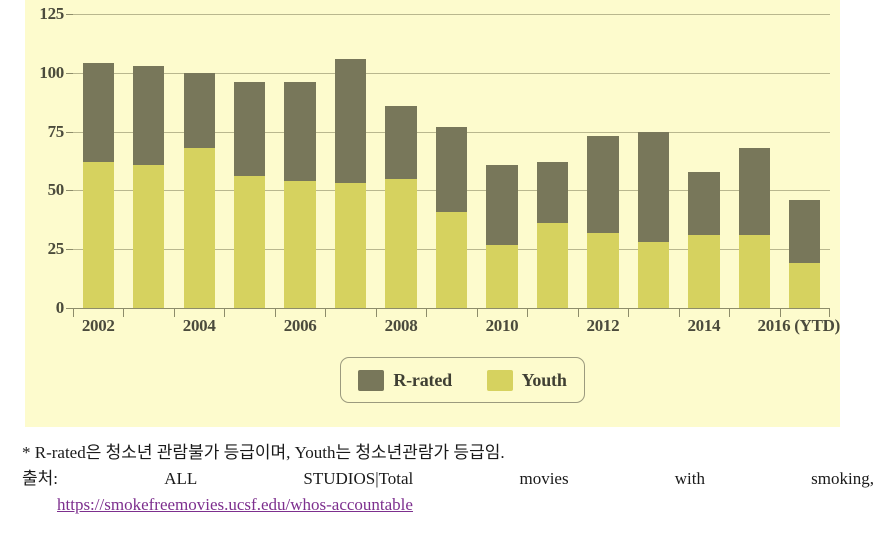  I want to click on x-axis-label-cell: 2016 (YTD), so click(799, 328).